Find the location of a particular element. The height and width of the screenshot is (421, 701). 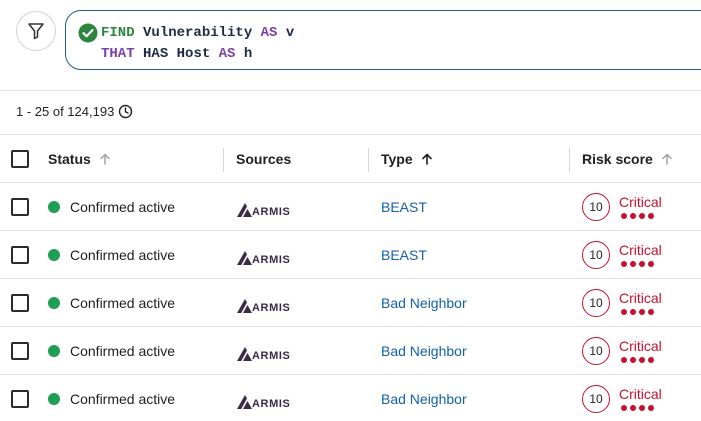

query-identifier: Vulnerability is located at coordinates (198, 32).